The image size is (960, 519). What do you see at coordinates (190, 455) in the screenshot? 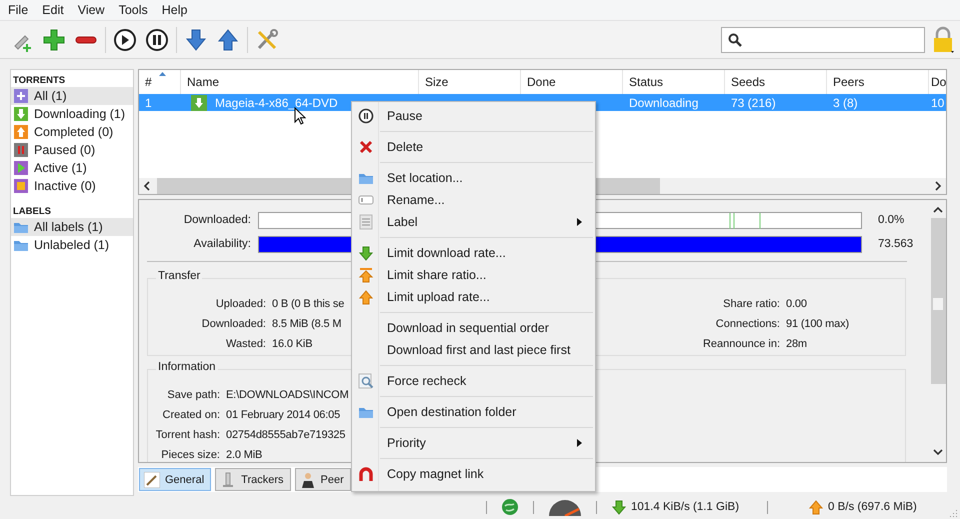
I see `field-label: Pieces size:` at bounding box center [190, 455].